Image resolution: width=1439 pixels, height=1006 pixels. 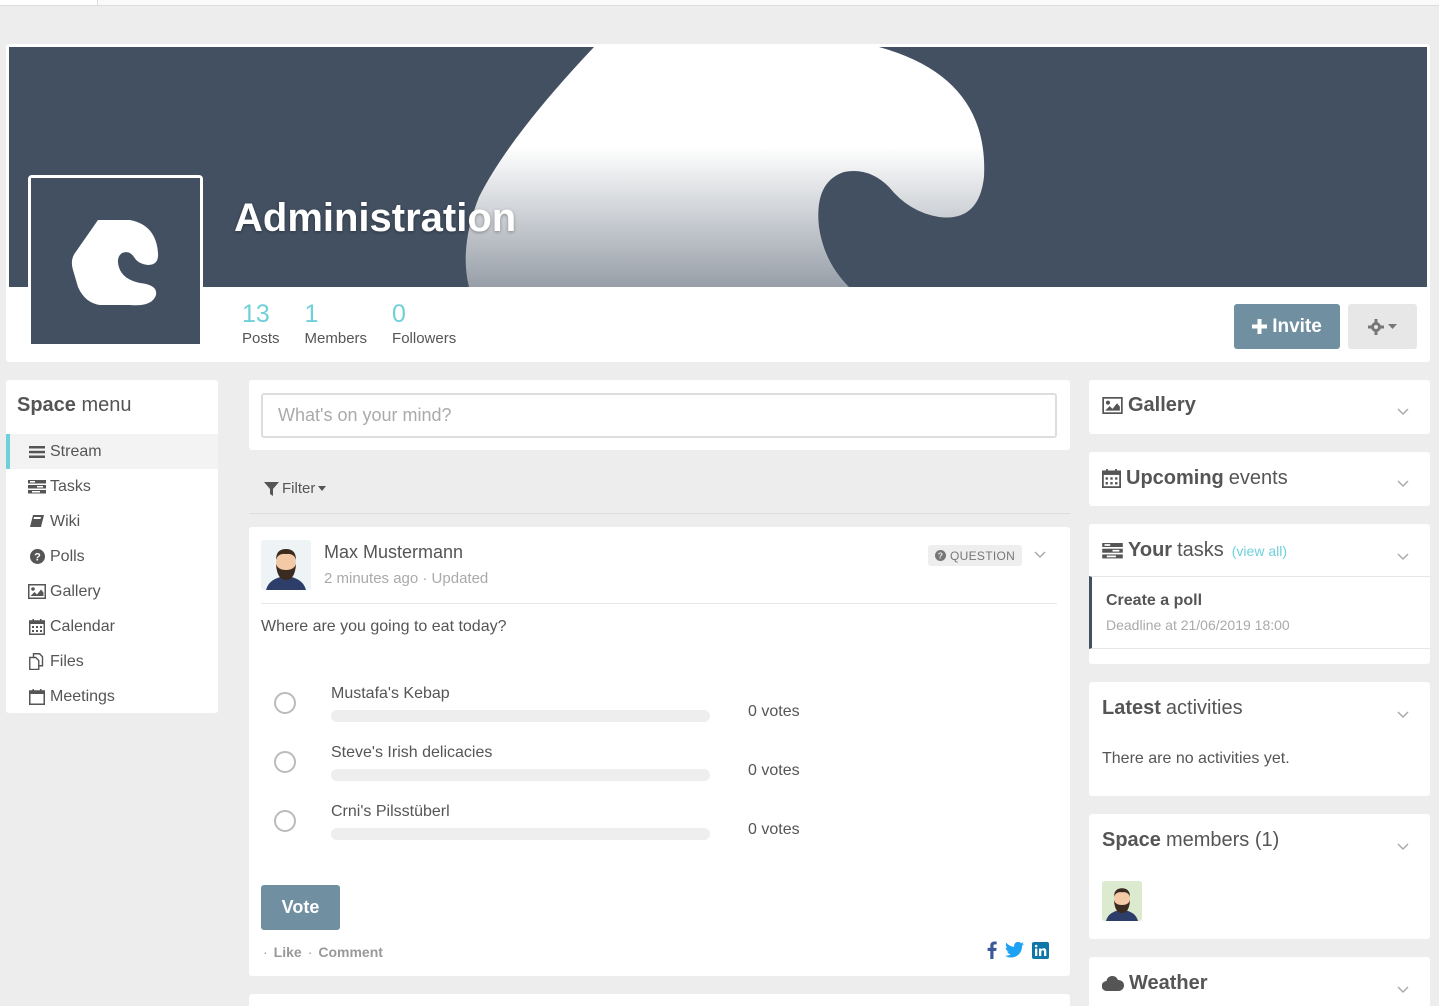 I want to click on latest-activities-widget-title: Latest activities, so click(x=1172, y=708).